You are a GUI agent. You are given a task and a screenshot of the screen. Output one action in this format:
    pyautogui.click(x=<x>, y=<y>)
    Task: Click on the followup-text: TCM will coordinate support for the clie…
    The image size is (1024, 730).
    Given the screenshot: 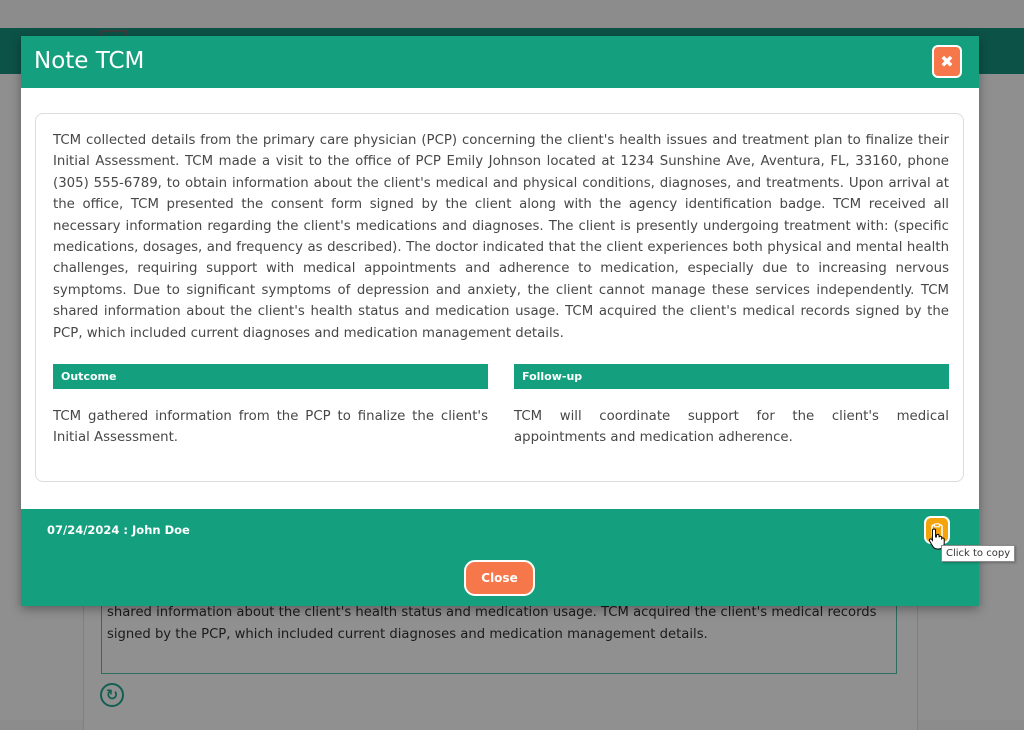 What is the action you would take?
    pyautogui.click(x=731, y=427)
    